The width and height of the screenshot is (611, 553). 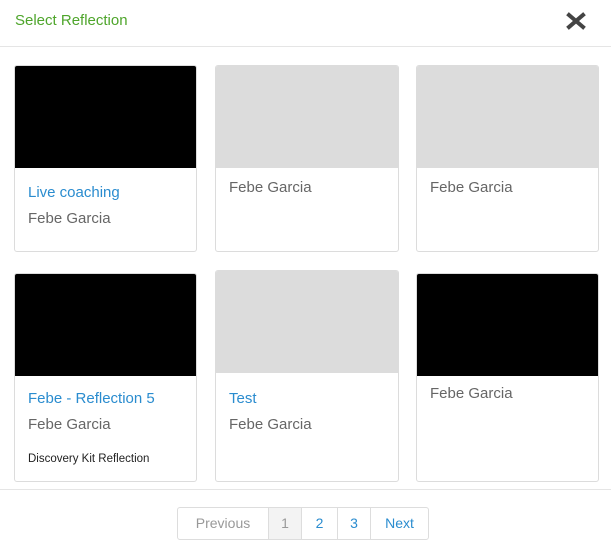 What do you see at coordinates (89, 459) in the screenshot?
I see `reflection-type: Discovery Kit Reflection` at bounding box center [89, 459].